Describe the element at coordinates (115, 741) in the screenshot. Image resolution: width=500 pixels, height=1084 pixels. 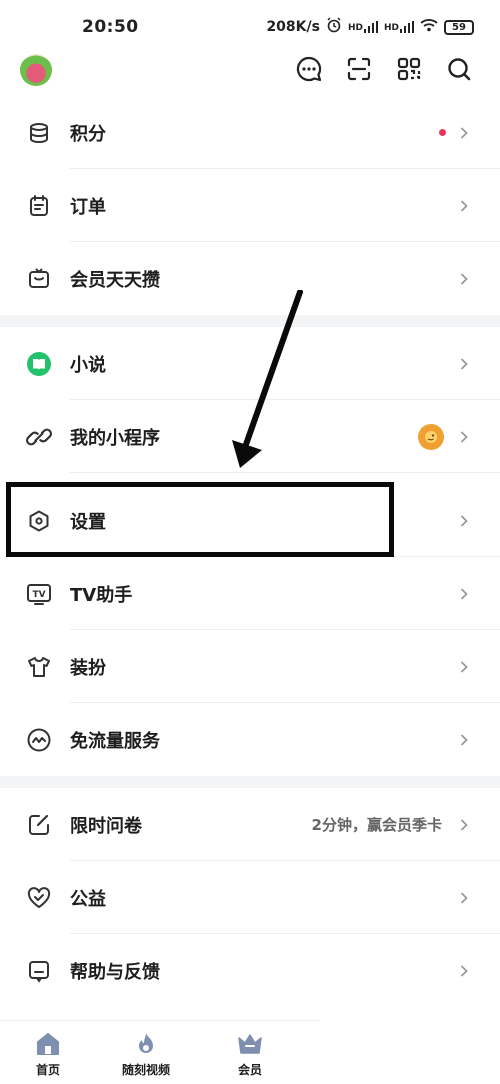
I see `menu-label: 免流量服务` at that location.